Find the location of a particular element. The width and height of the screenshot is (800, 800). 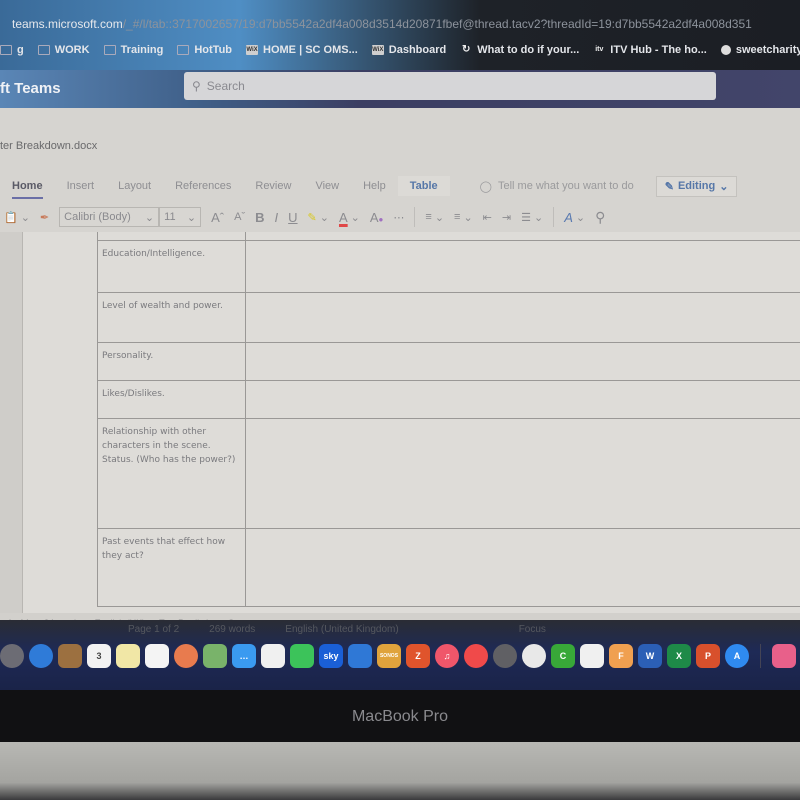

dock-app-fusion: F is located at coordinates (621, 656).